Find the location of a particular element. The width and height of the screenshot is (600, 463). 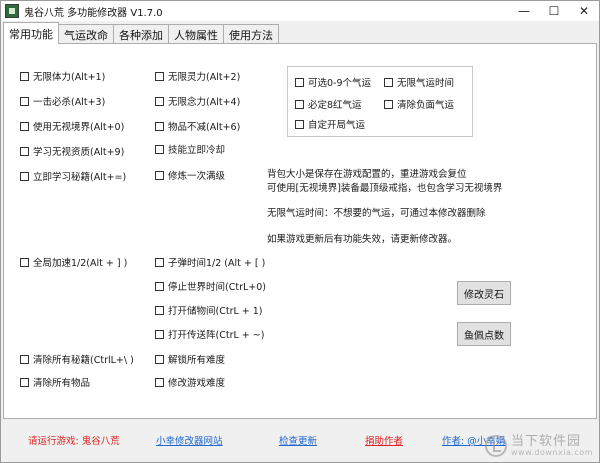

tab-character-attributes: 人物属性 is located at coordinates (196, 34).